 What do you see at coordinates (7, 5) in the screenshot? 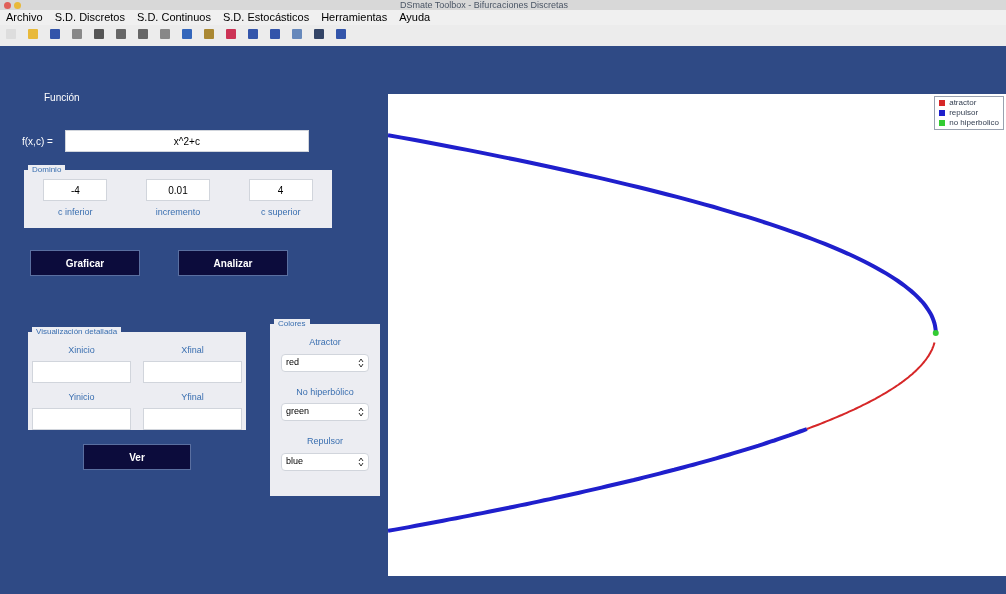
I see `close-icon` at bounding box center [7, 5].